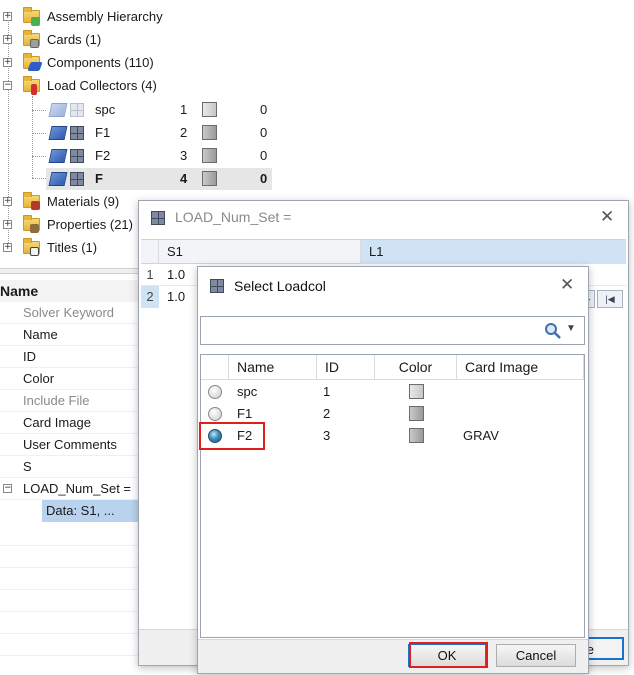 This screenshot has height=675, width=634. What do you see at coordinates (69, 423) in the screenshot?
I see `prop-row-card-image: Card Image` at bounding box center [69, 423].